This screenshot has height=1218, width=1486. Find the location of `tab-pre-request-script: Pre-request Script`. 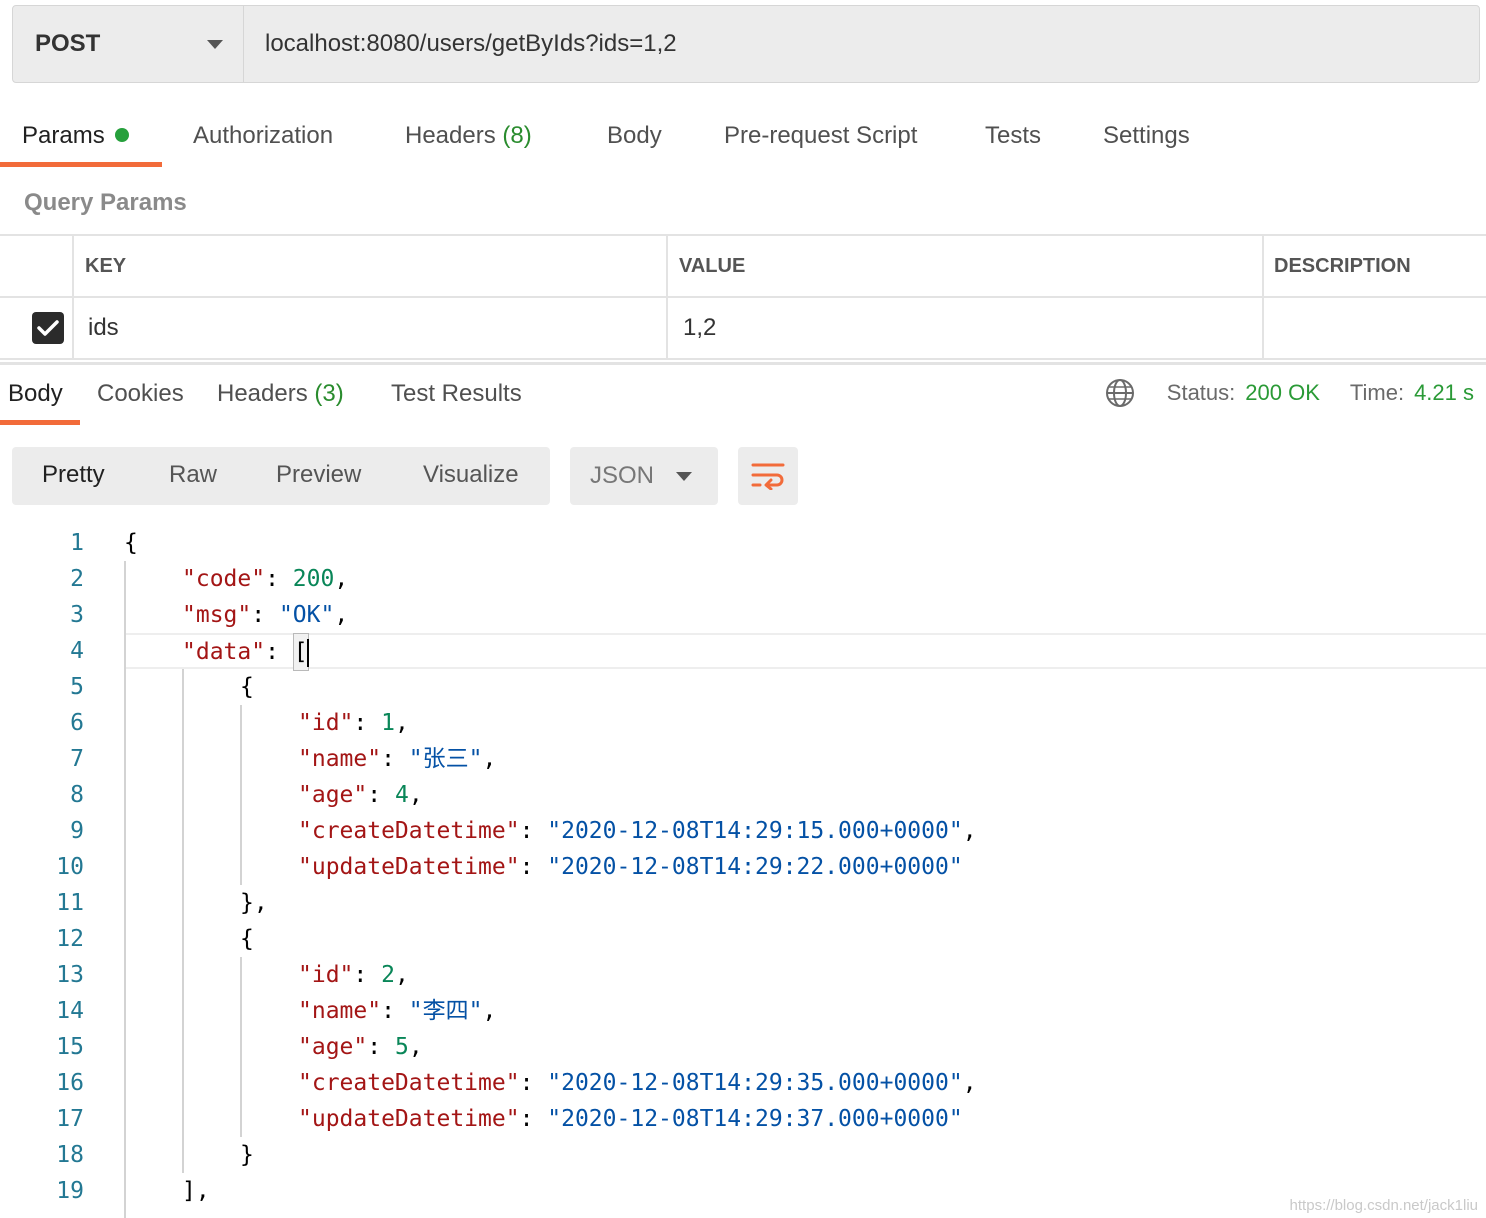

tab-pre-request-script: Pre-request Script is located at coordinates (820, 136).